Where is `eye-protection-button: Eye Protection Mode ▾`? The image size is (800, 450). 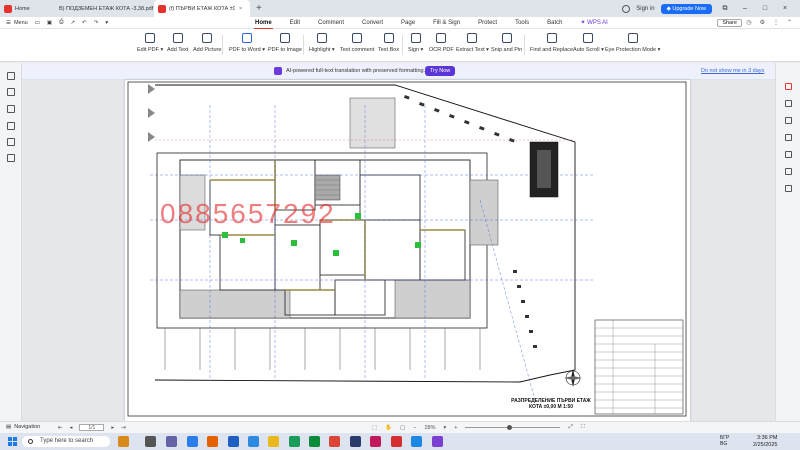
eye-protection-button: Eye Protection Mode ▾ is located at coordinates (632, 43).